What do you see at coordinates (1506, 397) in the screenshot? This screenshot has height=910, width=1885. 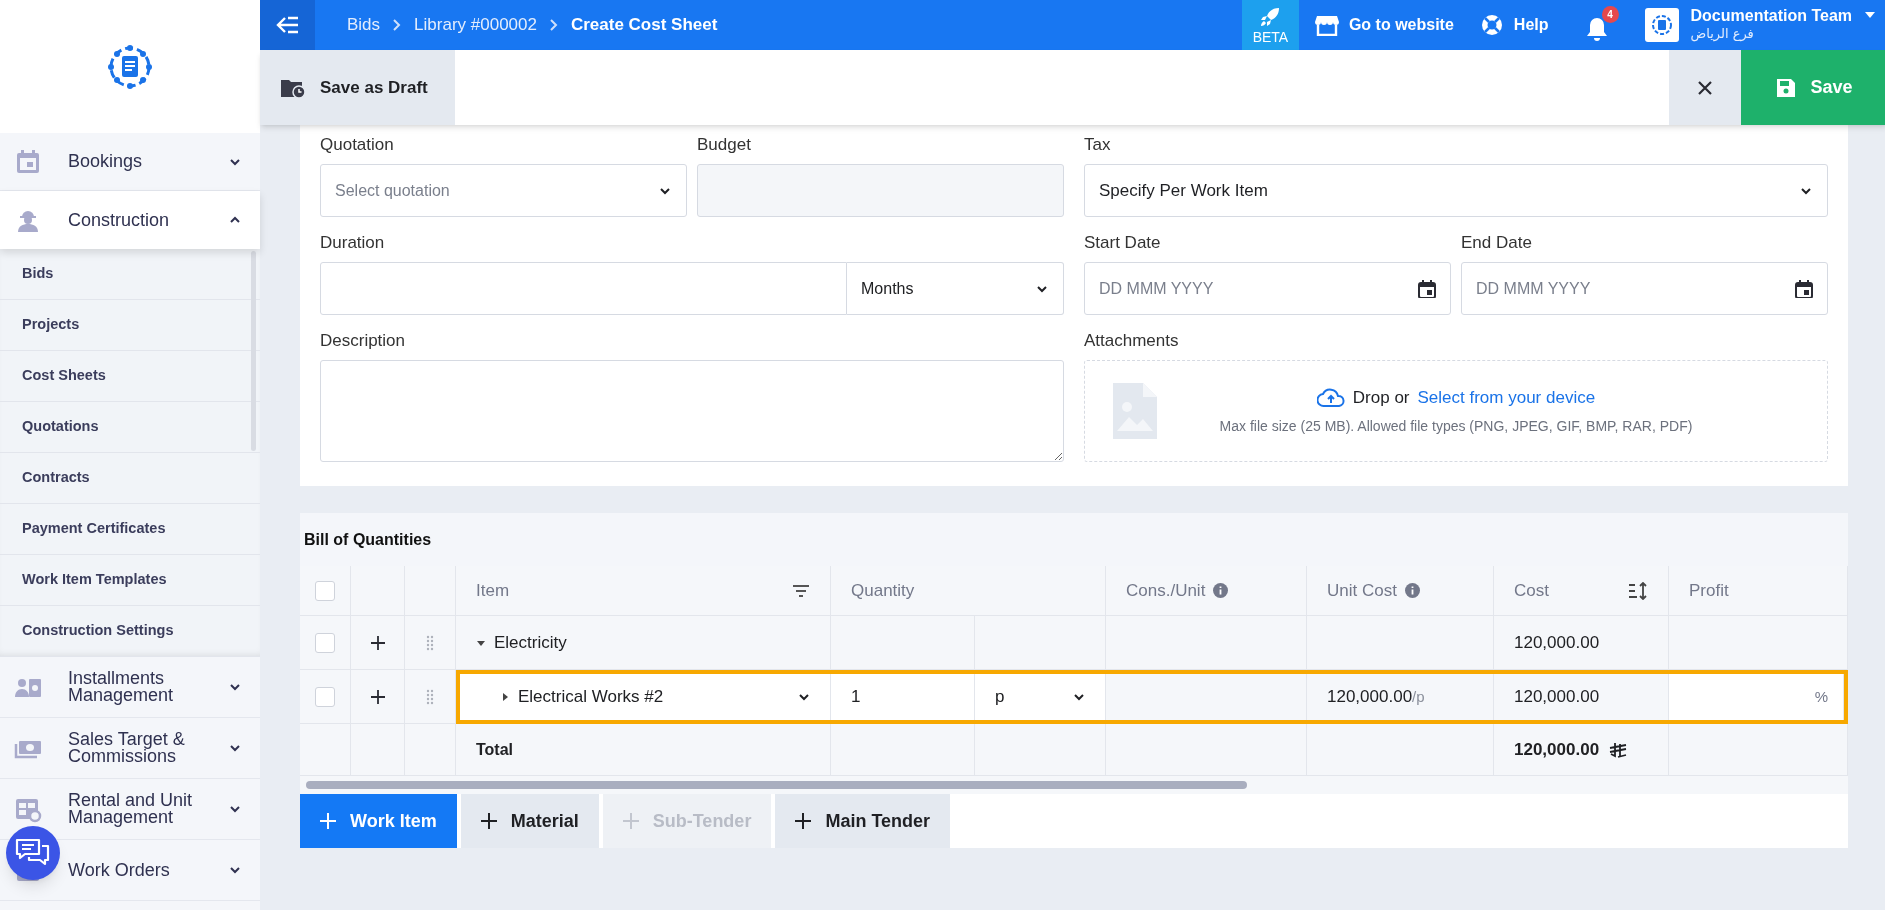 I see `select-file-link: Select from your device` at bounding box center [1506, 397].